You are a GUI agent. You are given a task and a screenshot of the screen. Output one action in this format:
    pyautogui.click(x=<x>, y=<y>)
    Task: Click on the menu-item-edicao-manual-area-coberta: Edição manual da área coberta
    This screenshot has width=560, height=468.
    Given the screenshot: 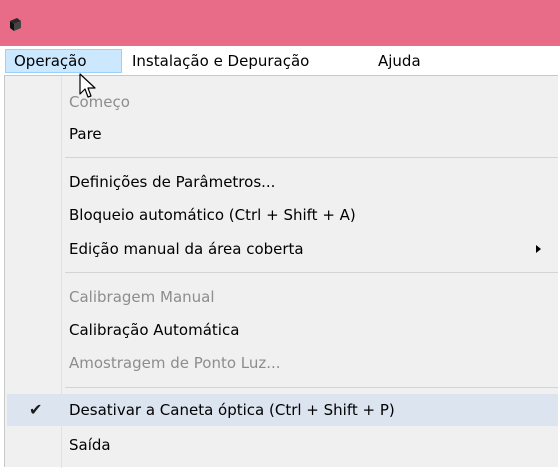 What is the action you would take?
    pyautogui.click(x=281, y=249)
    